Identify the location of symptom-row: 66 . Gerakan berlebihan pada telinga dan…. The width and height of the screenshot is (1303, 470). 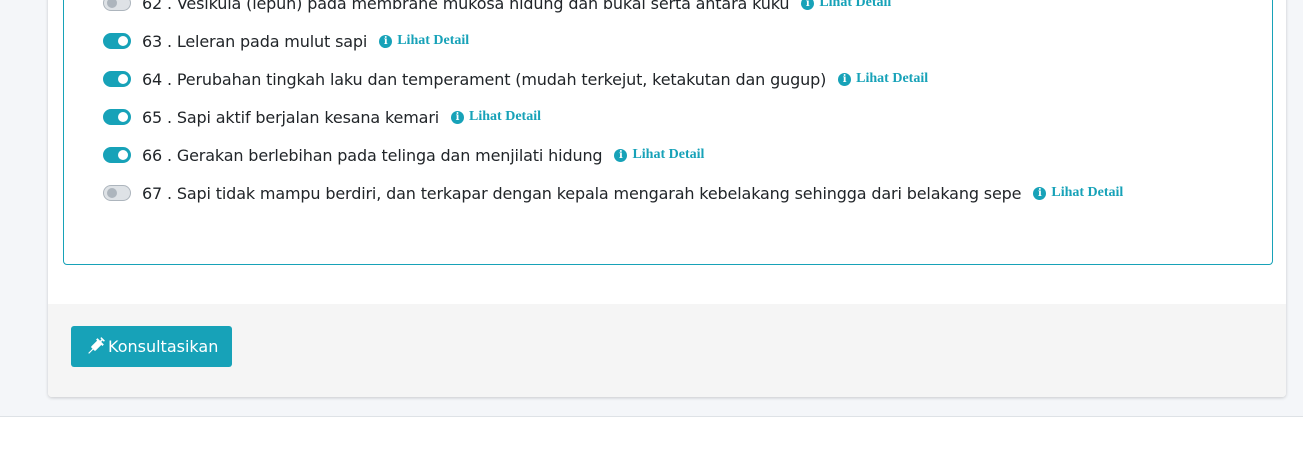
(403, 155).